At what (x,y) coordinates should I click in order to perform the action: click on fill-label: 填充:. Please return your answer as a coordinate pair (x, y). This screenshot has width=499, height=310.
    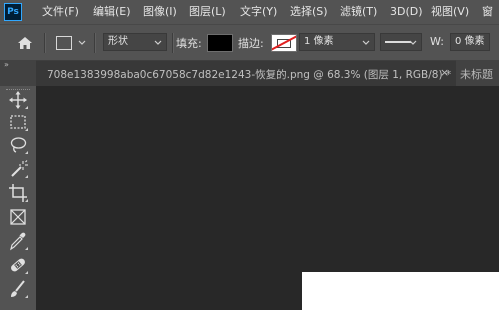
    Looking at the image, I should click on (189, 43).